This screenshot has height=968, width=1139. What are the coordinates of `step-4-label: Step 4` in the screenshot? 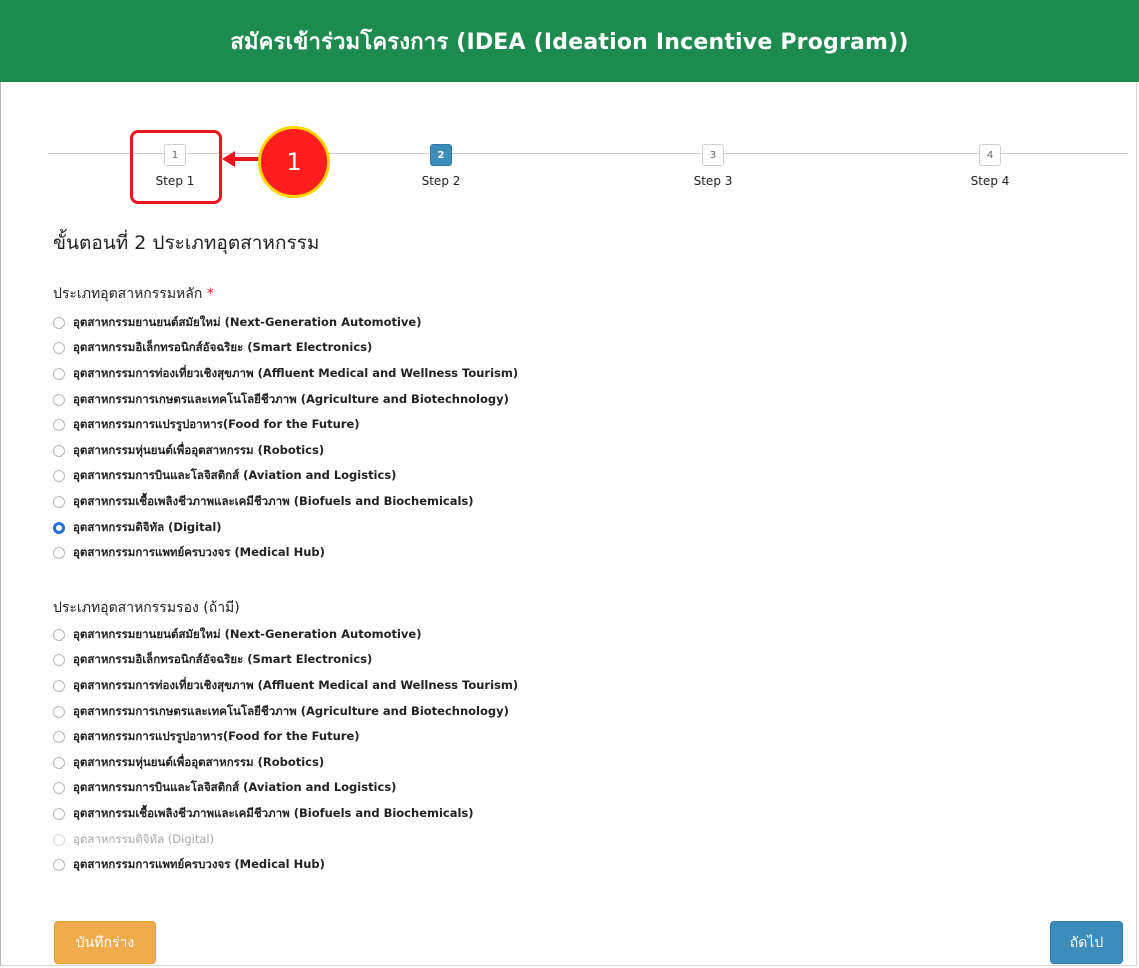 It's located at (990, 181).